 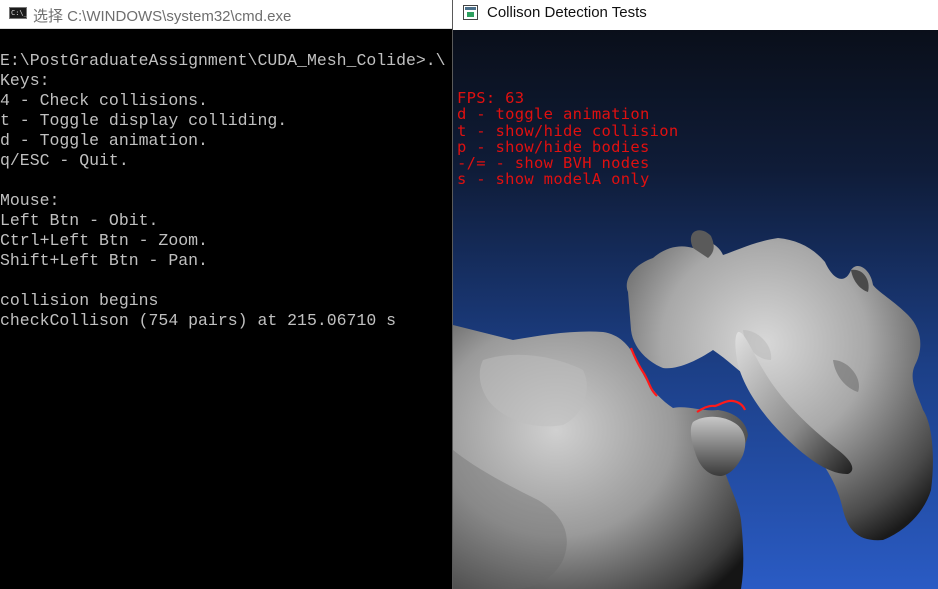 I want to click on console-line: Mouse:, so click(x=30, y=200).